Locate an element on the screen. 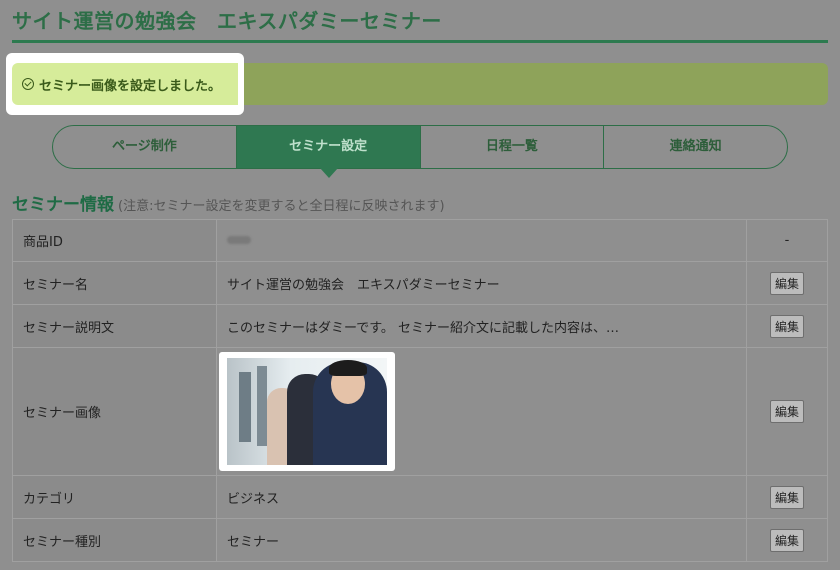 The width and height of the screenshot is (840, 570). page-title: サイト運営の勉強会 エキスパダミーセミナー is located at coordinates (420, 24).